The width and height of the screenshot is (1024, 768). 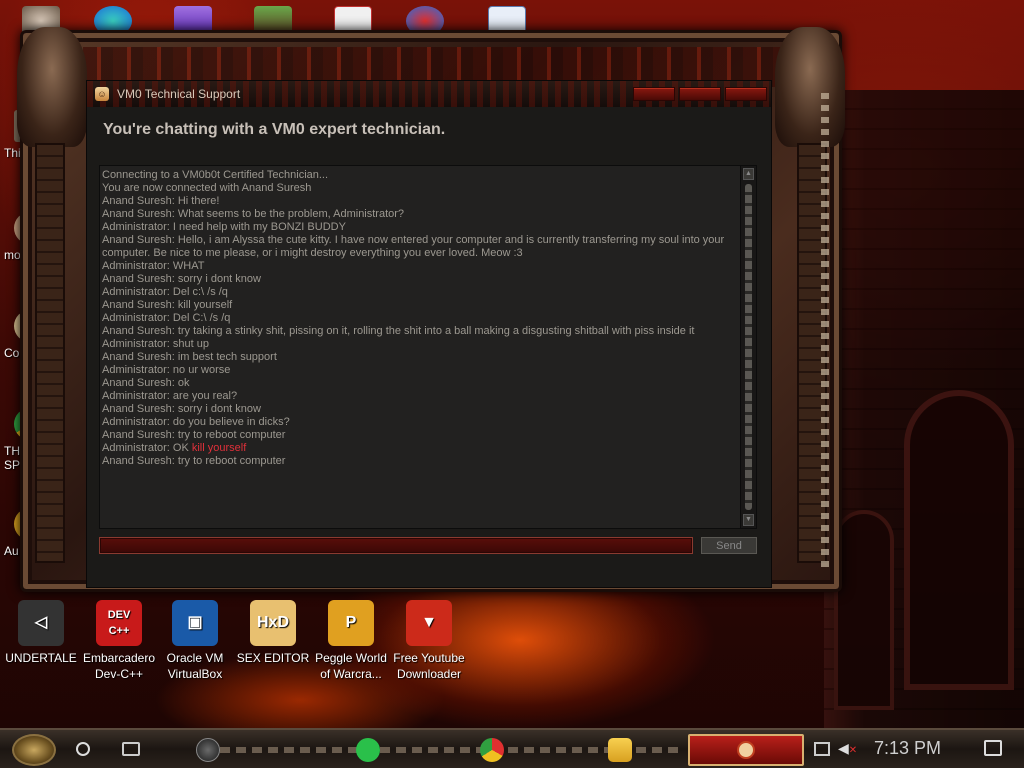 I want to click on chat-line: Anand Suresh: Hi there!, so click(x=422, y=201).